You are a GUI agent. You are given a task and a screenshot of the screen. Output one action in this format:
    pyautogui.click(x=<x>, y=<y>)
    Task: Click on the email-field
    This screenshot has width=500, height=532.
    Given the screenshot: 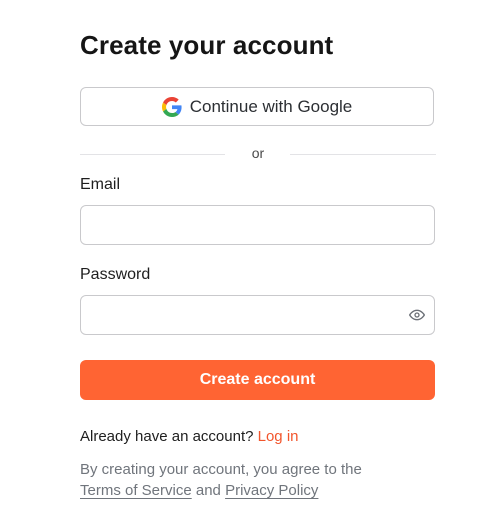 What is the action you would take?
    pyautogui.click(x=257, y=225)
    